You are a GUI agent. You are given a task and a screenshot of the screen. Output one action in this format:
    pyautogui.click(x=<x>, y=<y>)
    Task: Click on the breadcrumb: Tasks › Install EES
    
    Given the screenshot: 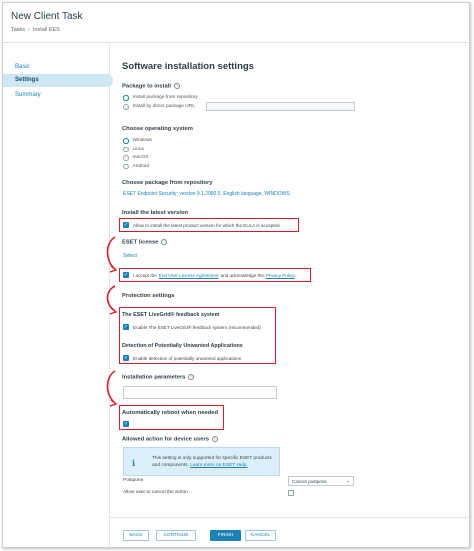 What is the action you would take?
    pyautogui.click(x=35, y=30)
    